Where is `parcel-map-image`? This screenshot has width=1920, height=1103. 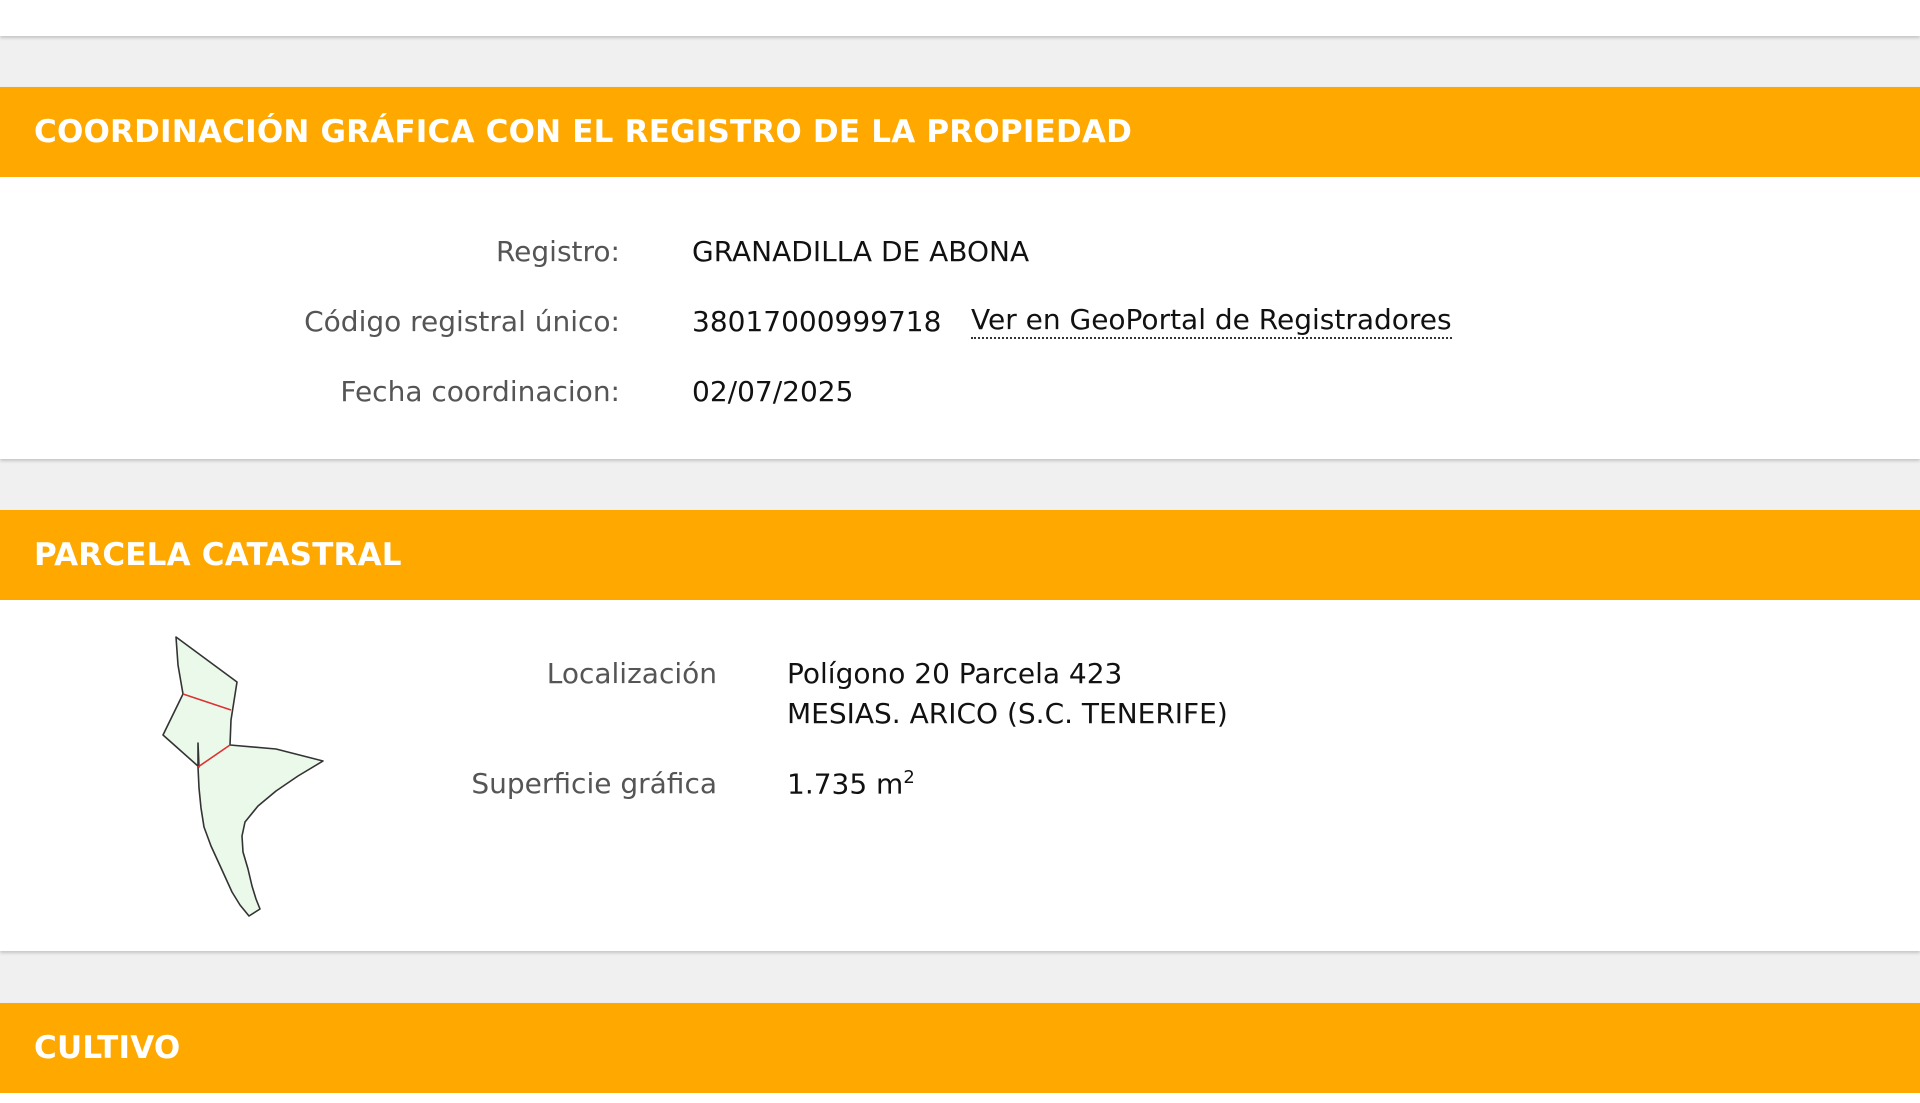 parcel-map-image is located at coordinates (243, 776).